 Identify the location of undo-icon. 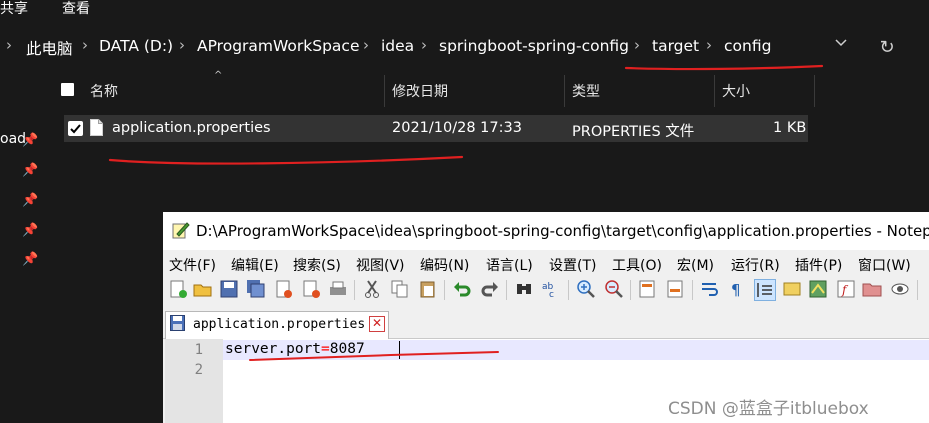
(462, 289).